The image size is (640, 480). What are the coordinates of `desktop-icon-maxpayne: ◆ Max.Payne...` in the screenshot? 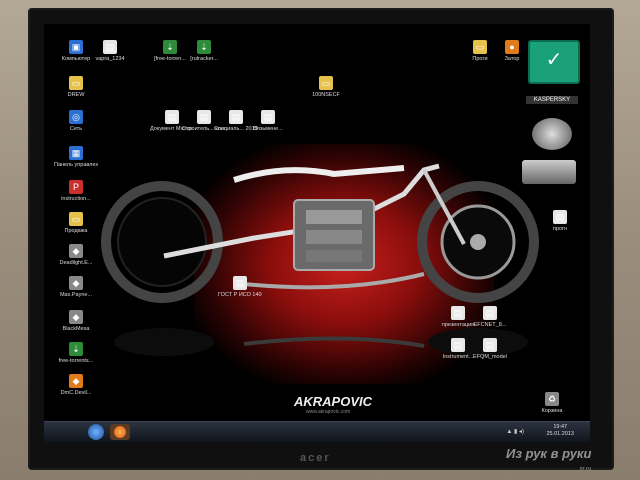 It's located at (76, 287).